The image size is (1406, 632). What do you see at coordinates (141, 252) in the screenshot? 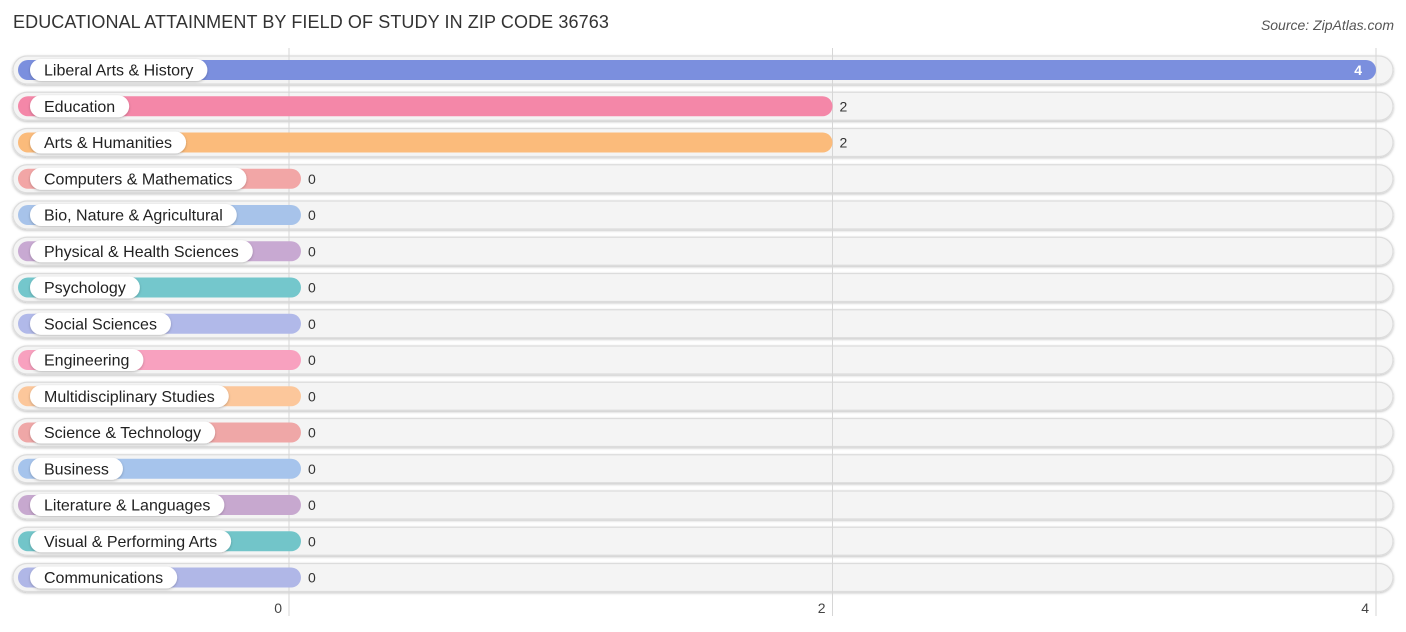
I see `category-label: Physical & Health Sciences` at bounding box center [141, 252].